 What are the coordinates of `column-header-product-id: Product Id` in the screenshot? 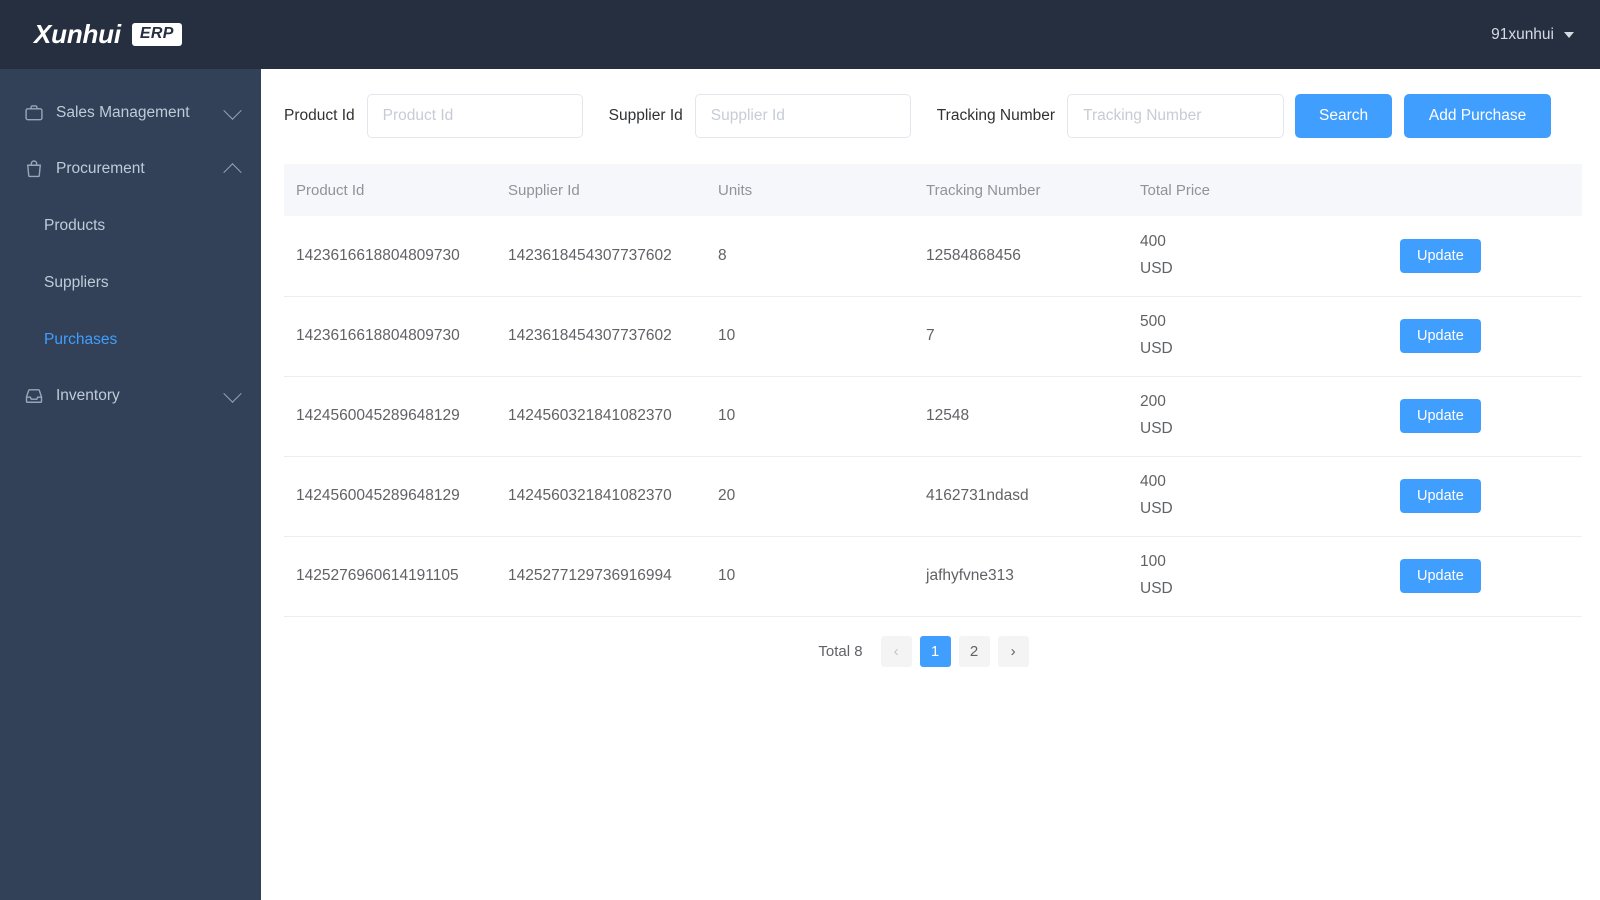 It's located at (390, 190).